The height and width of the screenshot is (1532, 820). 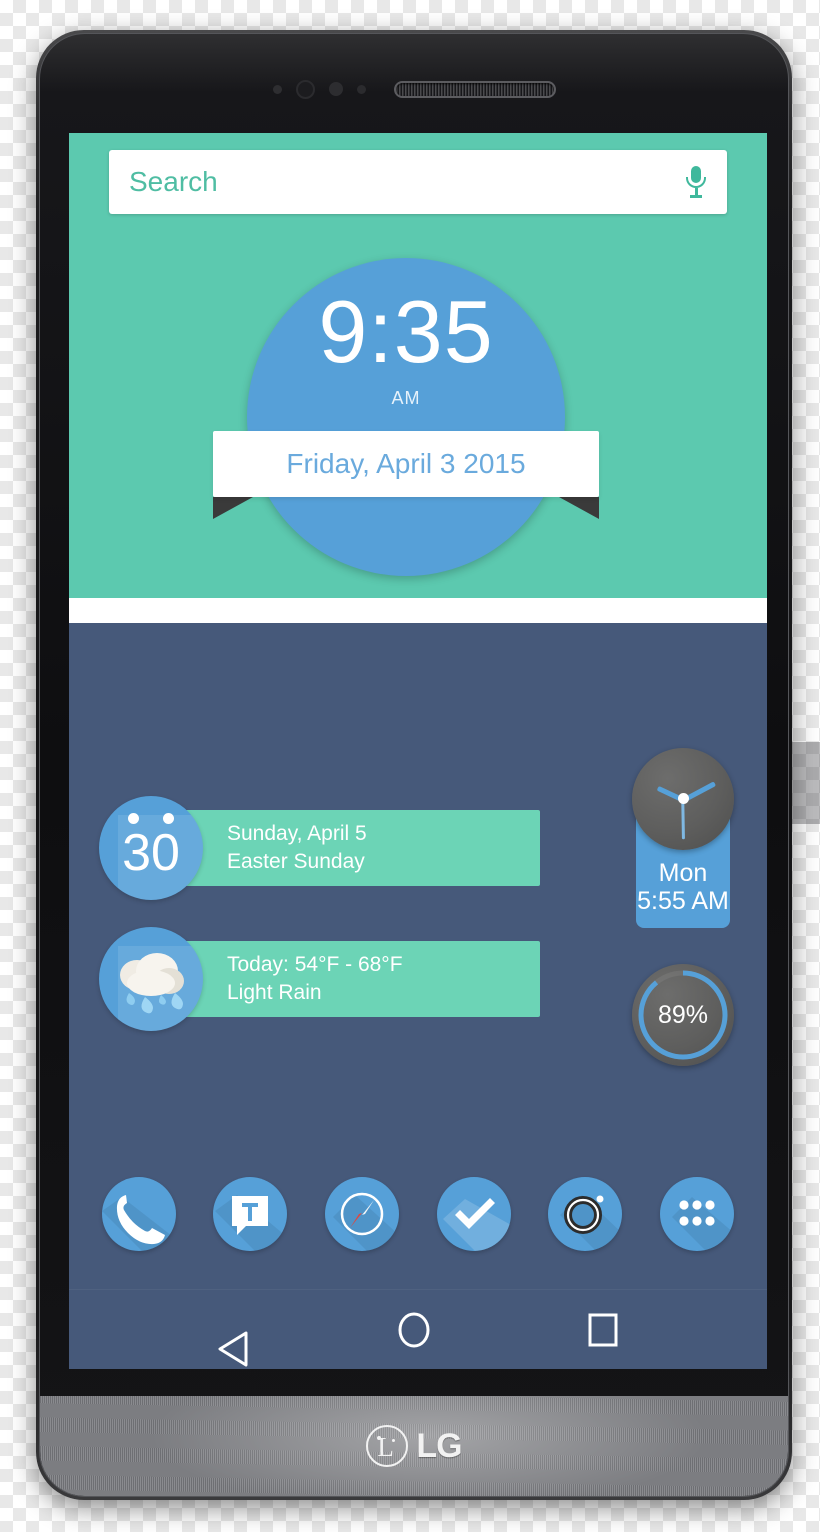 I want to click on android-navigation-bar, so click(x=418, y=1329).